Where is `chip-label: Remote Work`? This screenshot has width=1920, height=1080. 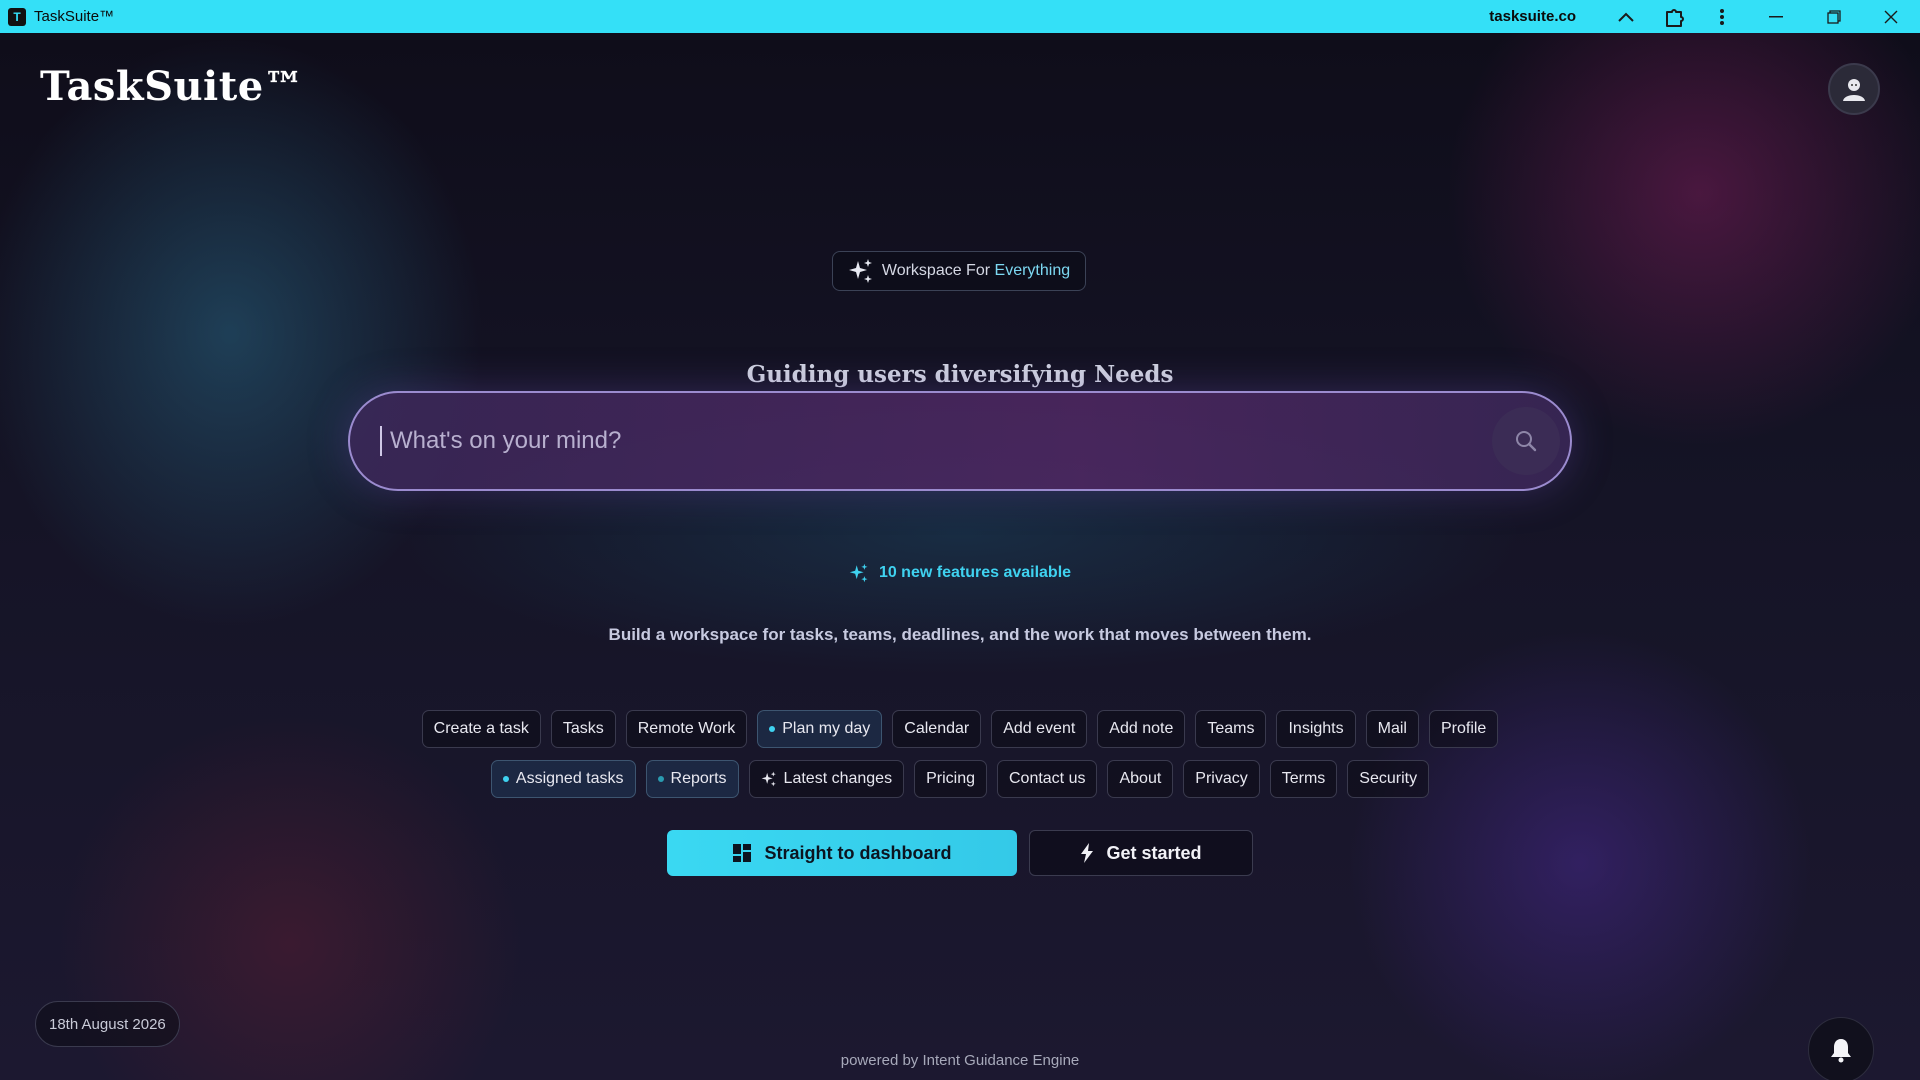
chip-label: Remote Work is located at coordinates (686, 728).